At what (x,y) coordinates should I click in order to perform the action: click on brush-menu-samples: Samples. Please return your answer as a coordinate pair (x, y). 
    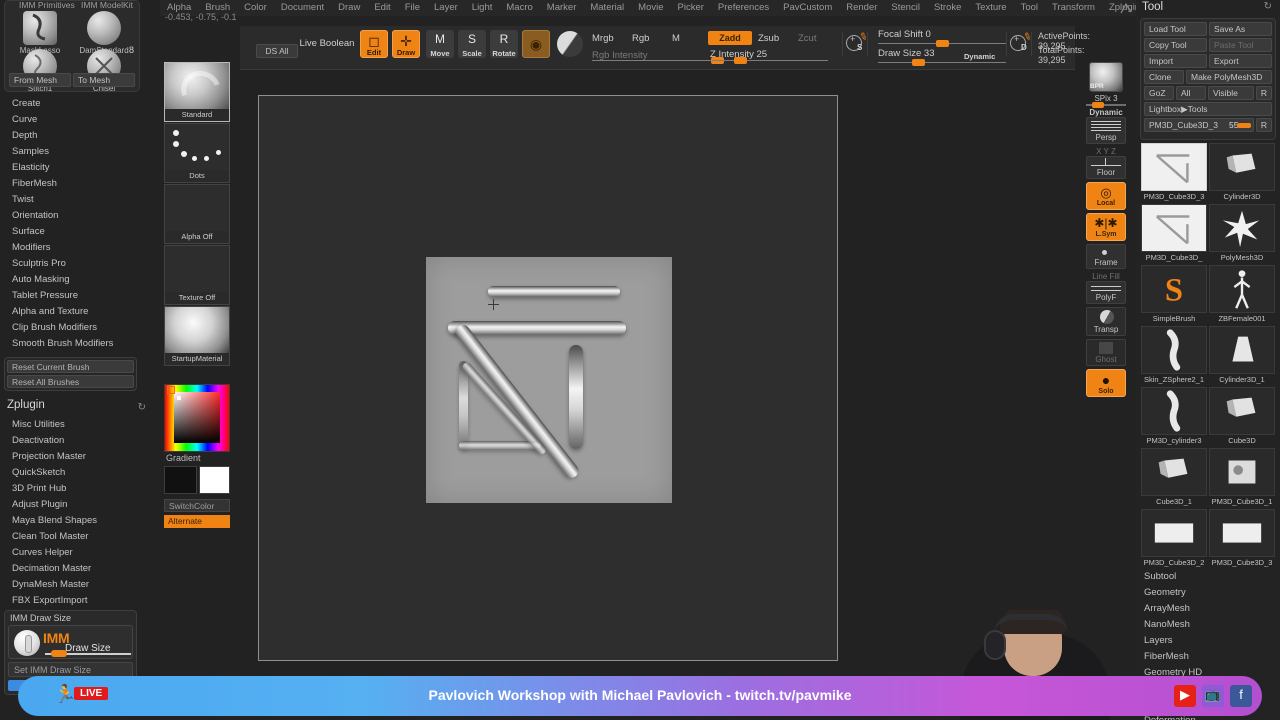
    Looking at the image, I should click on (80, 152).